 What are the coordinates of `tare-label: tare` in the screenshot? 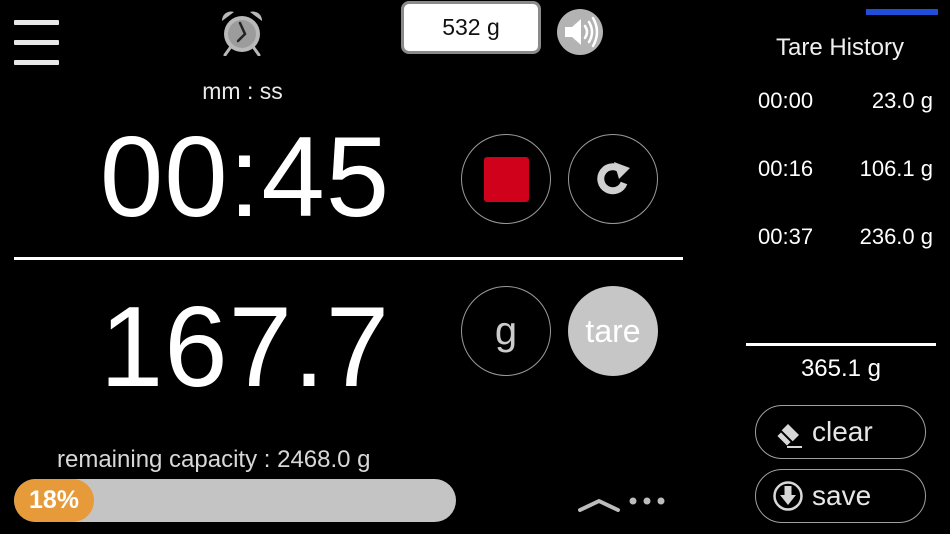 It's located at (613, 330).